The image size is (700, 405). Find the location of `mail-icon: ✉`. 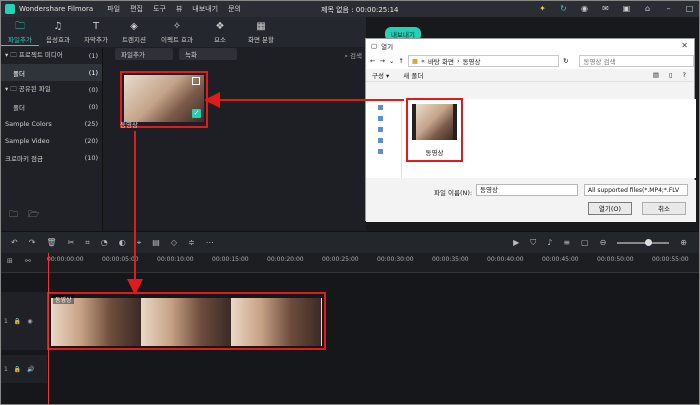

mail-icon: ✉ is located at coordinates (605, 8).